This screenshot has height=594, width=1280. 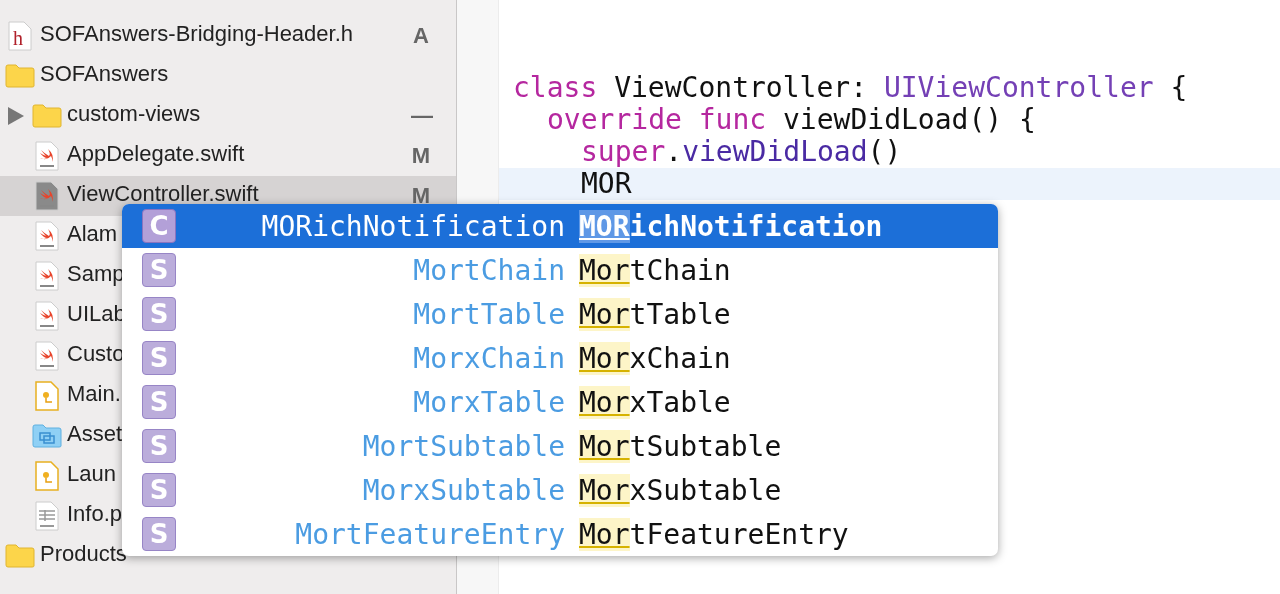 What do you see at coordinates (680, 490) in the screenshot?
I see `completion-name: MorxSubtable` at bounding box center [680, 490].